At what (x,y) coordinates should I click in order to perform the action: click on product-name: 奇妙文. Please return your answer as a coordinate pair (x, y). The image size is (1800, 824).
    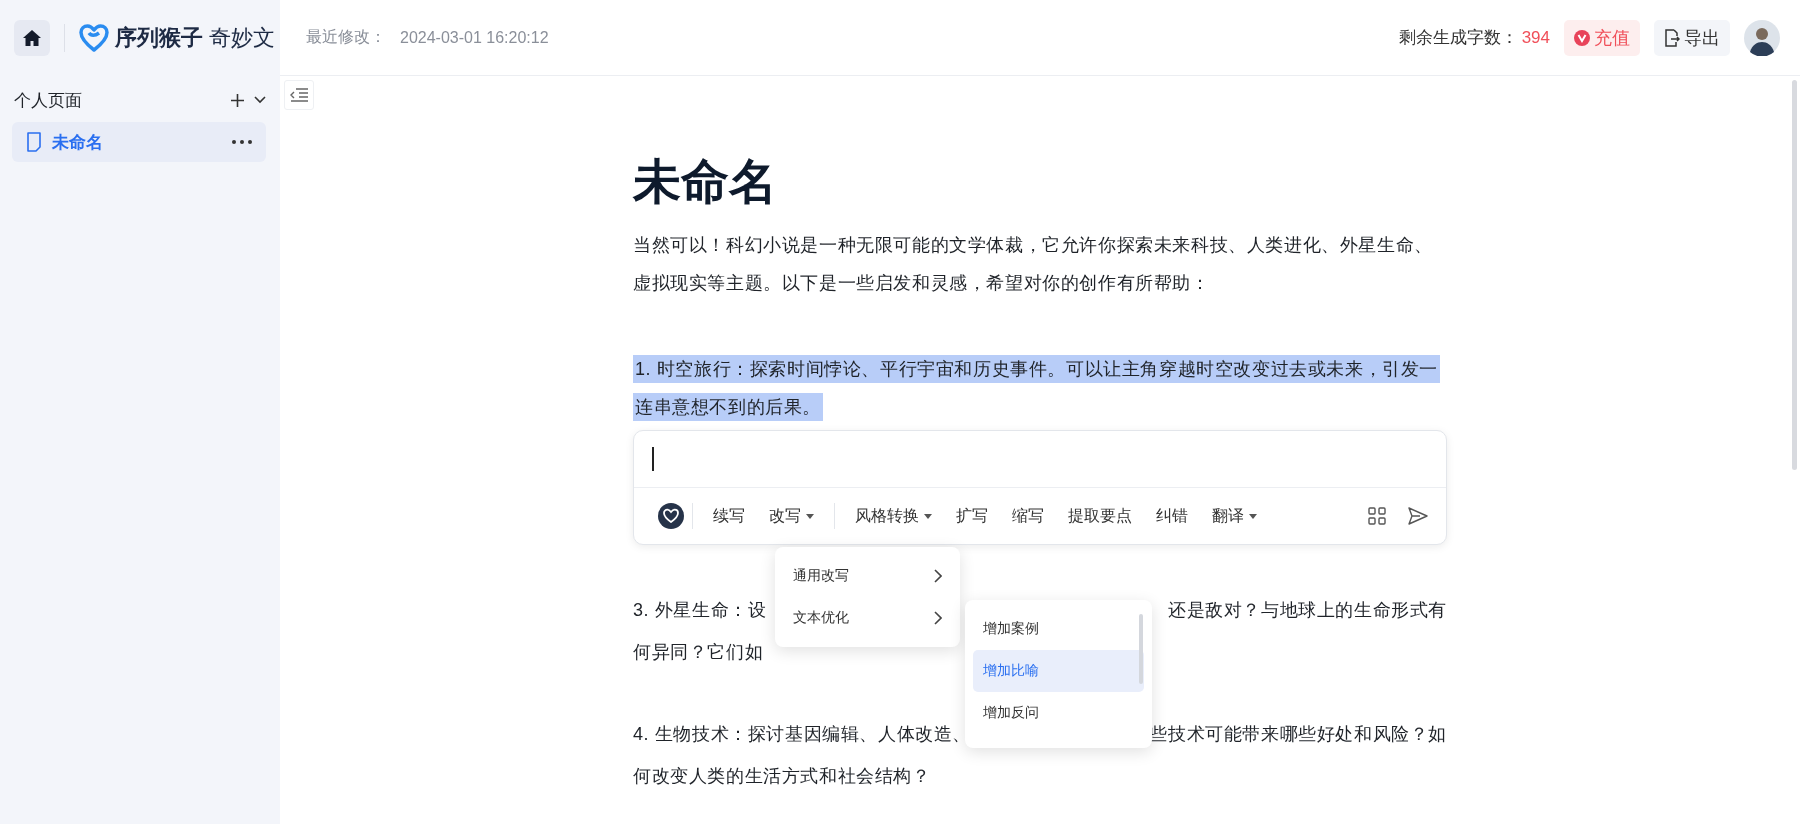
    Looking at the image, I should click on (242, 38).